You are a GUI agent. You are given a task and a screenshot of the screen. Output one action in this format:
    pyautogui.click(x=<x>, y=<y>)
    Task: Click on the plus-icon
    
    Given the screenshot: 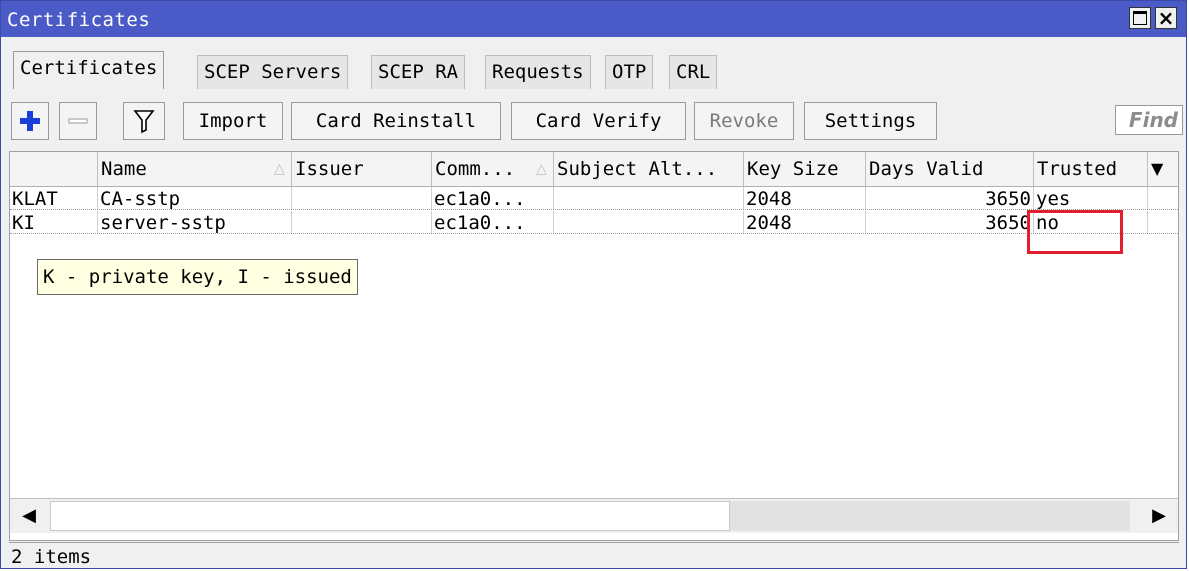 What is the action you would take?
    pyautogui.click(x=30, y=121)
    